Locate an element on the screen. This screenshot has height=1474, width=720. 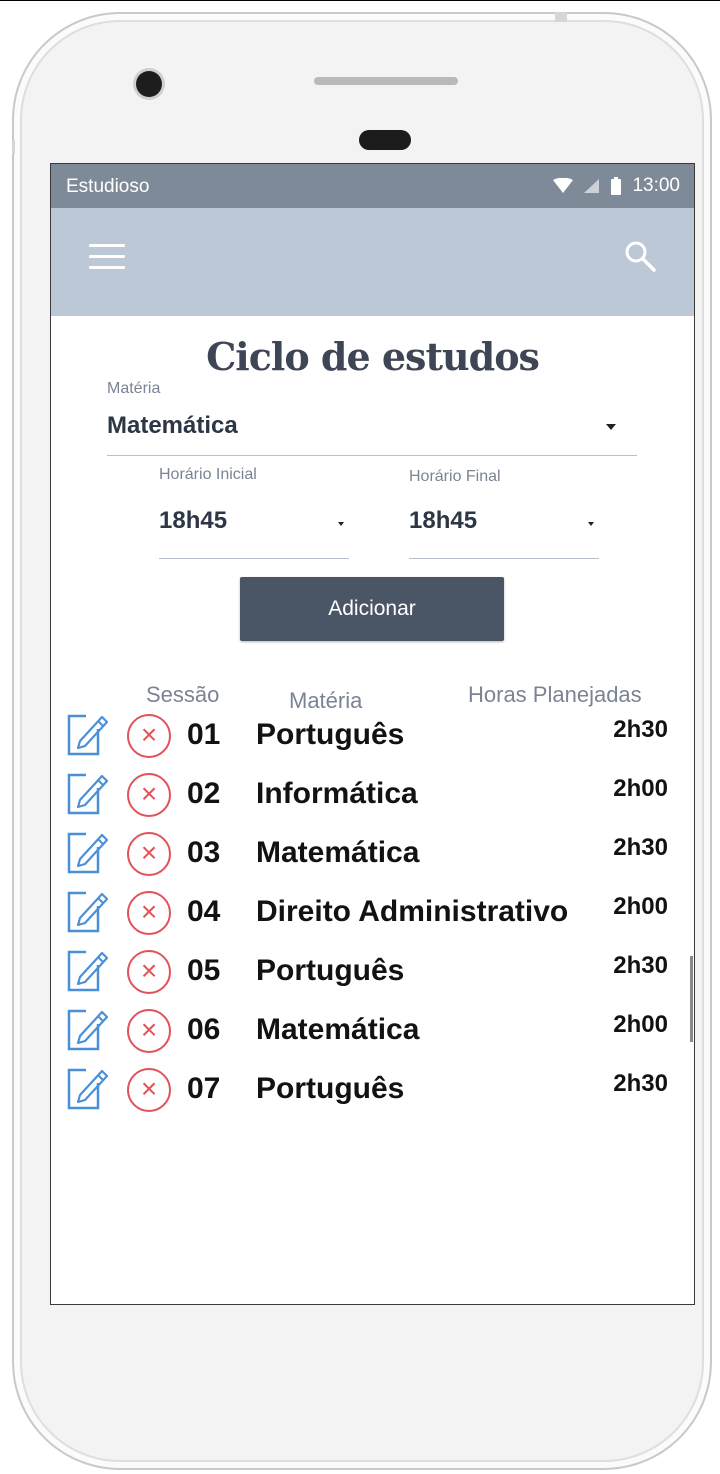
battery-icon is located at coordinates (616, 186).